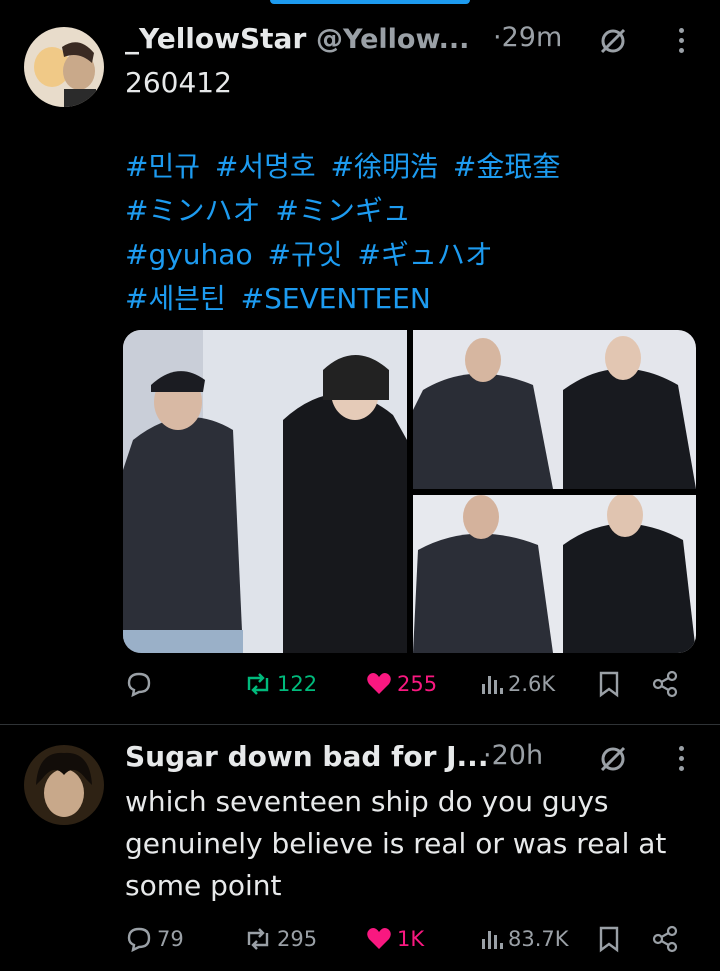 Image resolution: width=720 pixels, height=971 pixels. I want to click on repost-button: 122, so click(280, 684).